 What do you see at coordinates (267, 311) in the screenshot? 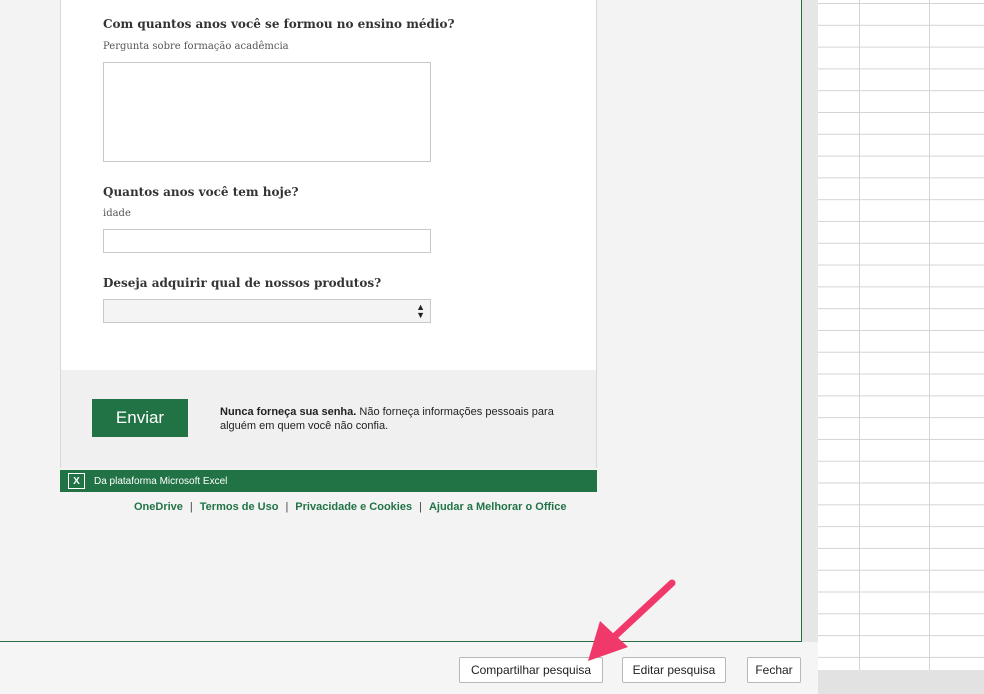
I see `question-3-select: ▲ ▼` at bounding box center [267, 311].